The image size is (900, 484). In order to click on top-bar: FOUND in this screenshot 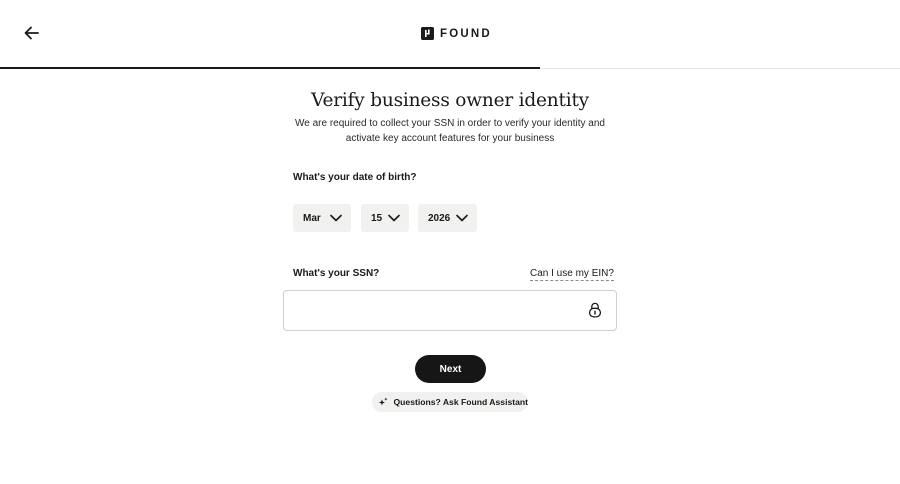, I will do `click(450, 34)`.